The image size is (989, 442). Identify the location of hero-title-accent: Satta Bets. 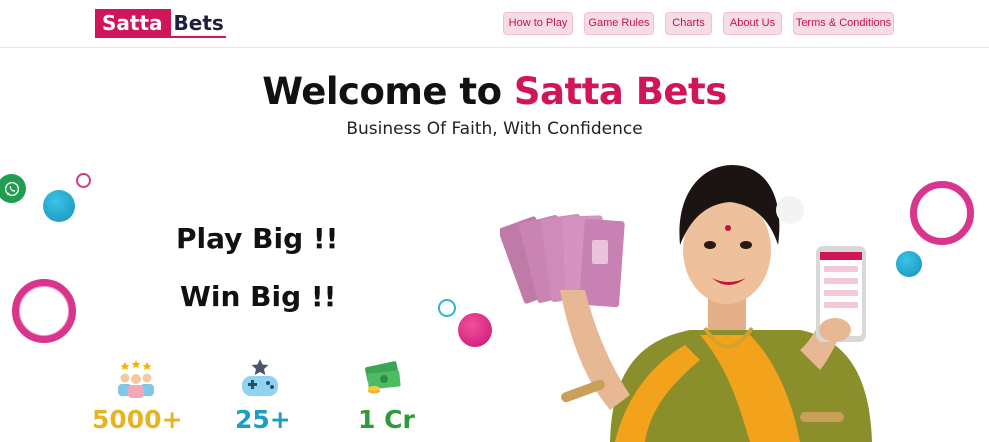
(620, 91).